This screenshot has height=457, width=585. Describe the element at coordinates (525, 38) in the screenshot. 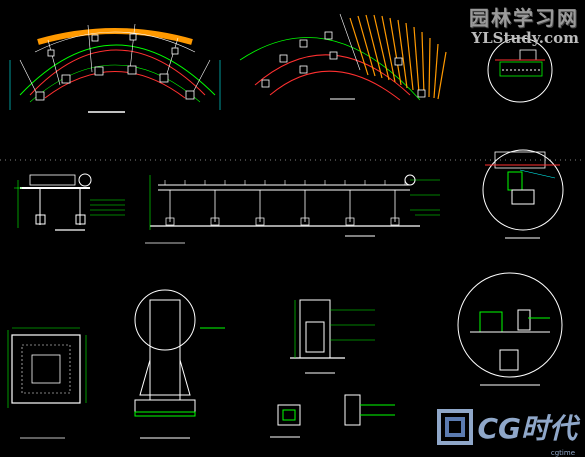

I see `watermark-url: YLStudy.com` at that location.